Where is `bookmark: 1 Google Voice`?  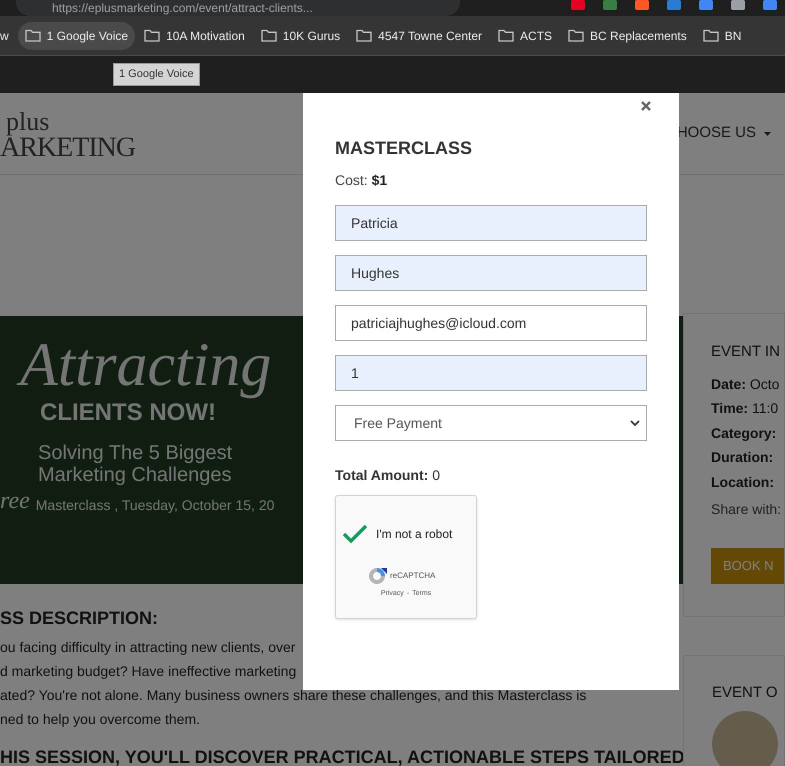 bookmark: 1 Google Voice is located at coordinates (77, 36).